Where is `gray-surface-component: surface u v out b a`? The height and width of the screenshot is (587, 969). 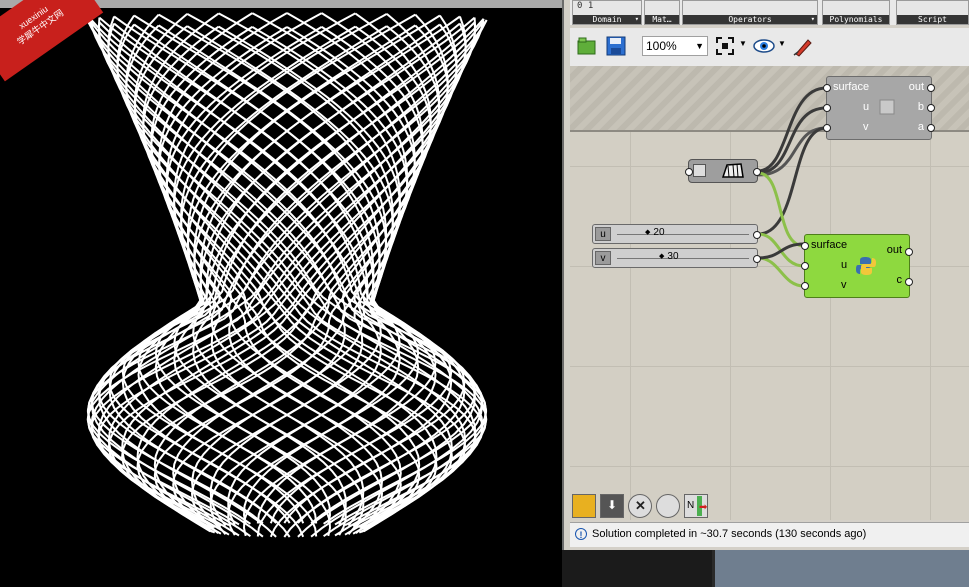
gray-surface-component: surface u v out b a is located at coordinates (879, 108).